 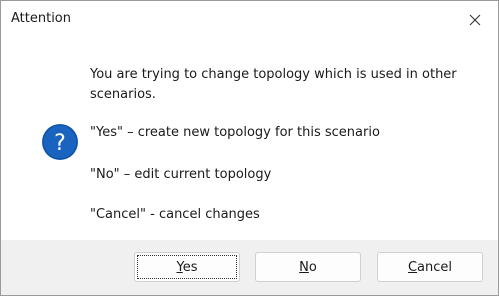 What do you see at coordinates (41, 18) in the screenshot?
I see `window-title: Attention` at bounding box center [41, 18].